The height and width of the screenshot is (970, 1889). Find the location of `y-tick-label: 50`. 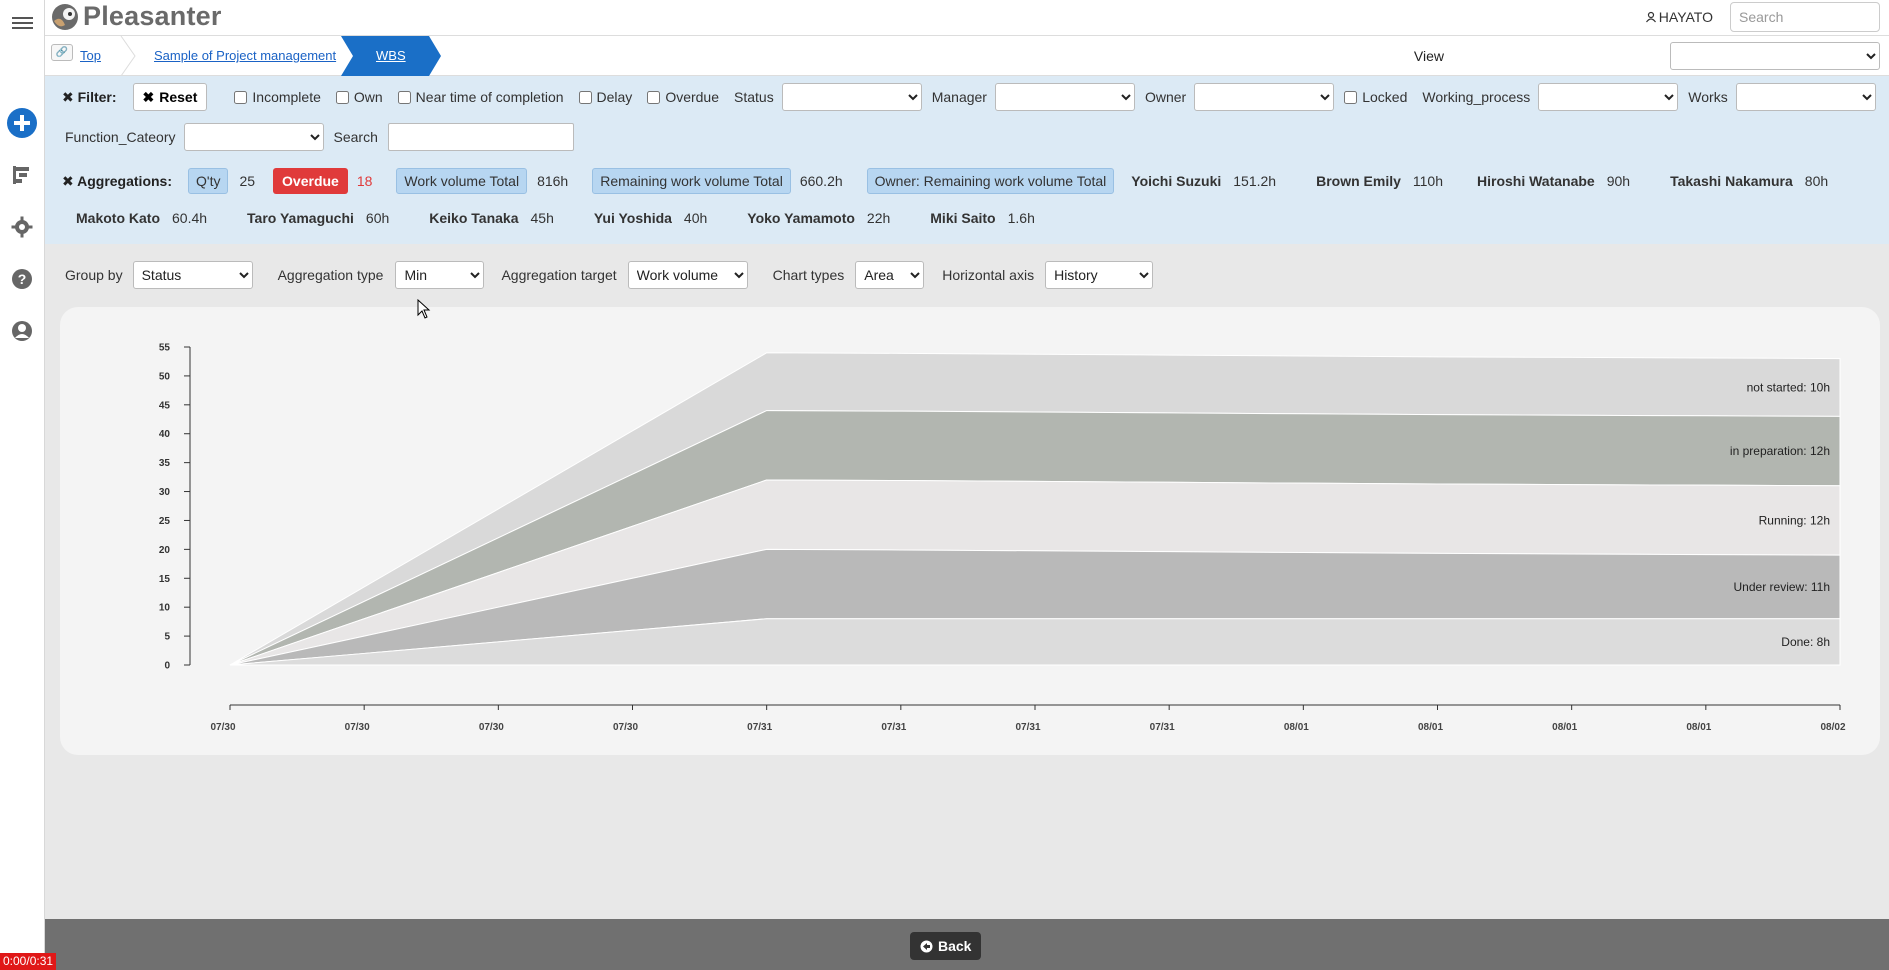

y-tick-label: 50 is located at coordinates (165, 376).